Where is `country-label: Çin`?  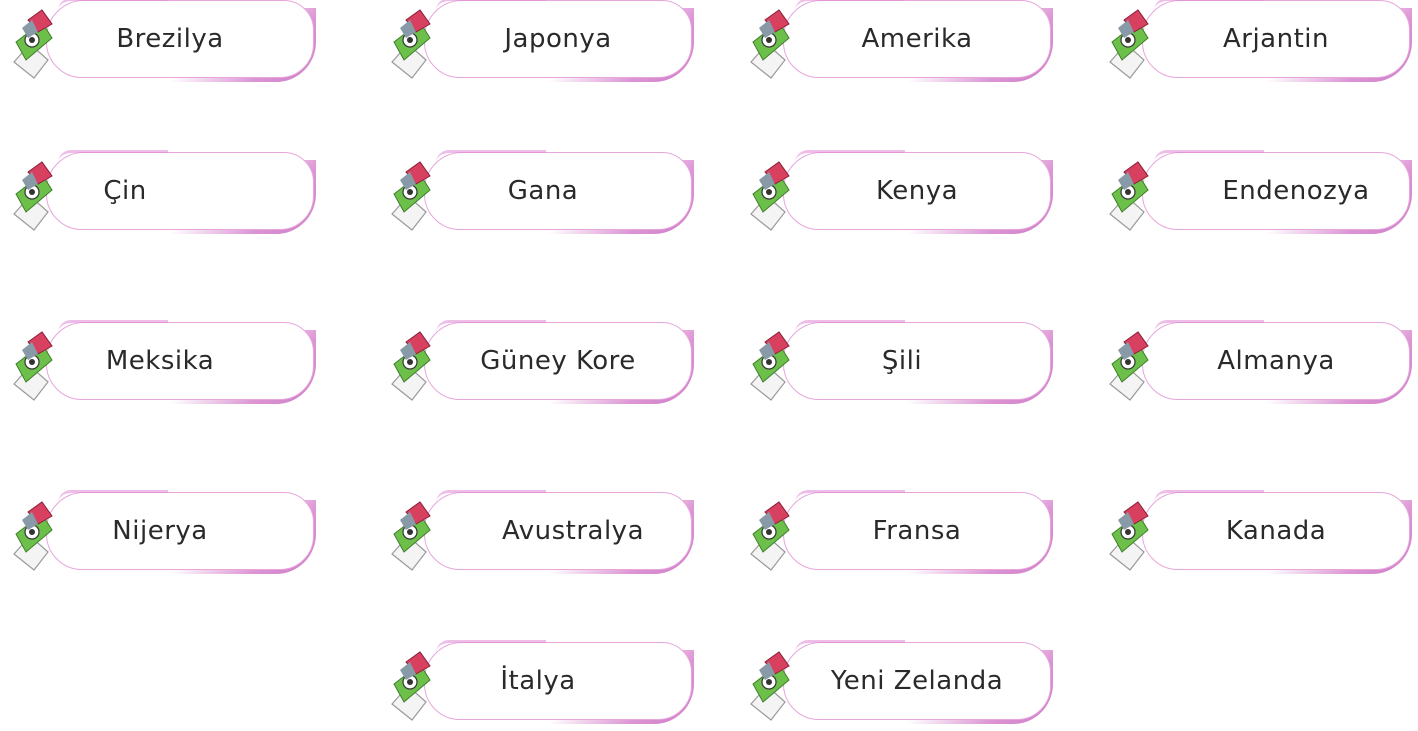 country-label: Çin is located at coordinates (125, 191).